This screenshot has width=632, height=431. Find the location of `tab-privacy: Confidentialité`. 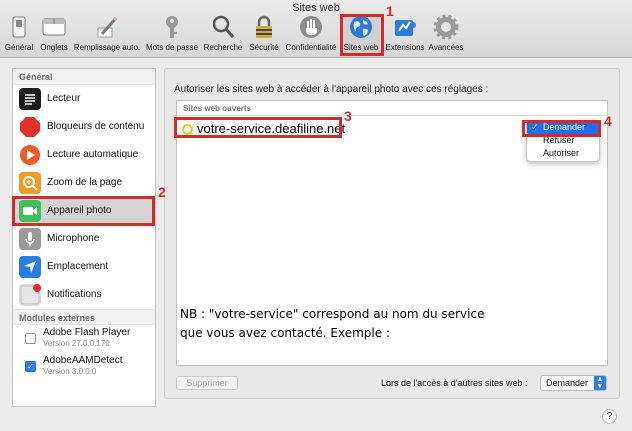

tab-privacy: Confidentialité is located at coordinates (311, 35).